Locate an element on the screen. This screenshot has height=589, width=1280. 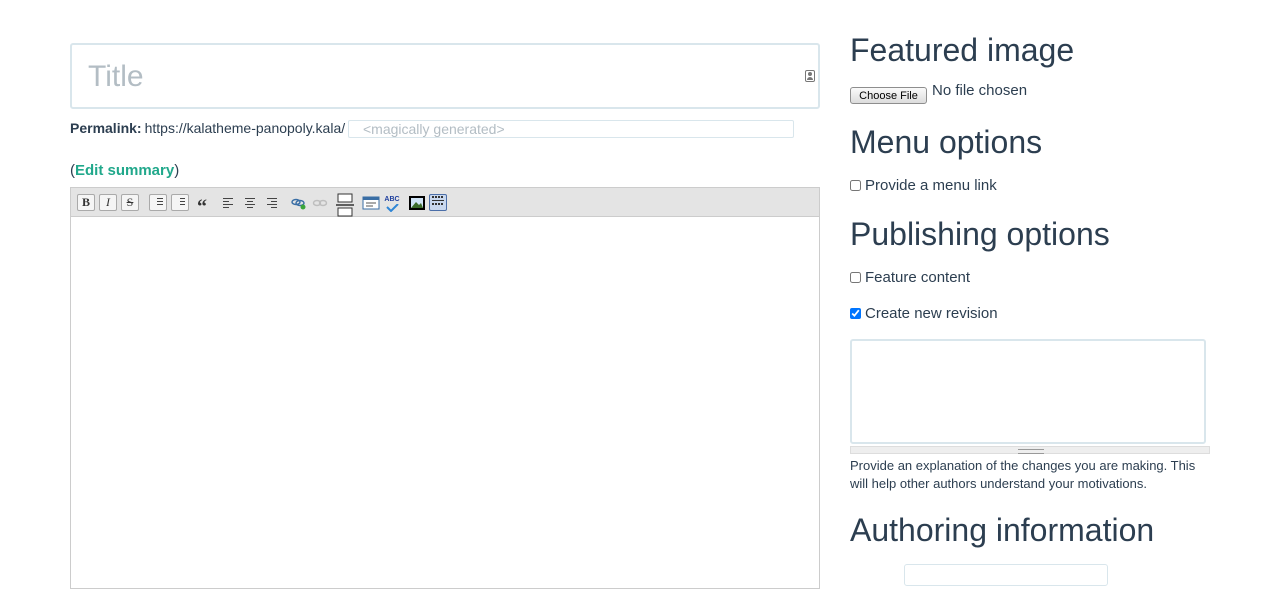
authoring-information-heading: Authoring information is located at coordinates (1002, 530).